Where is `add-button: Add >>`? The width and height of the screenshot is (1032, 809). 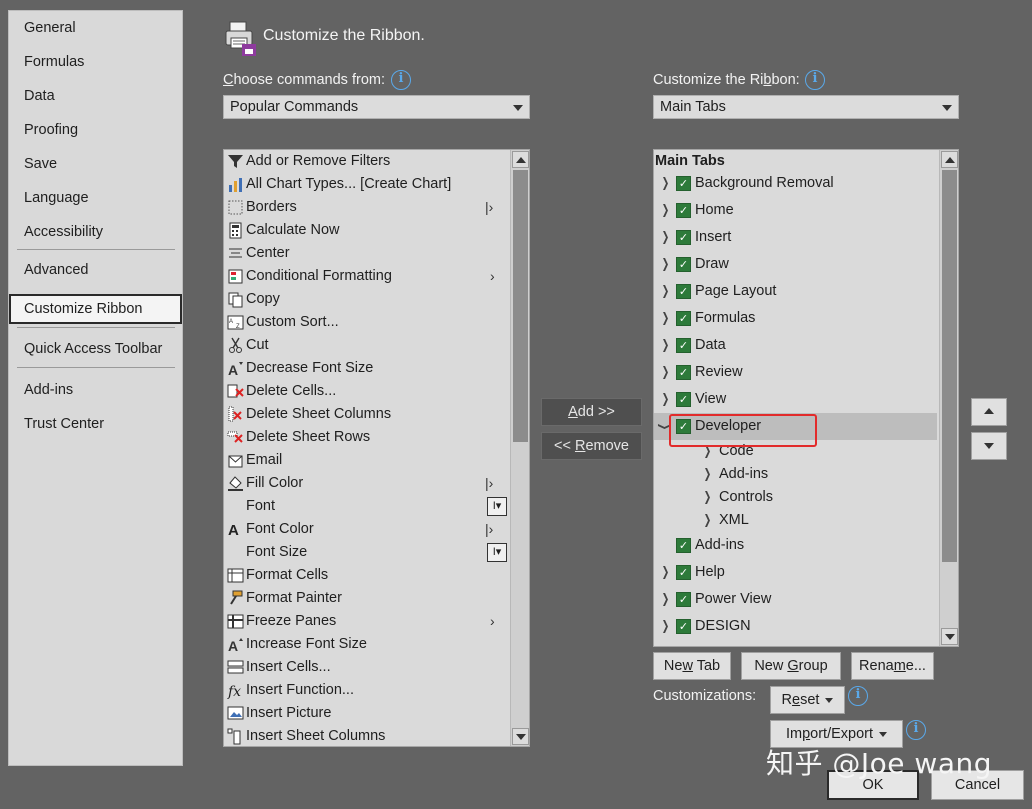 add-button: Add >> is located at coordinates (591, 412).